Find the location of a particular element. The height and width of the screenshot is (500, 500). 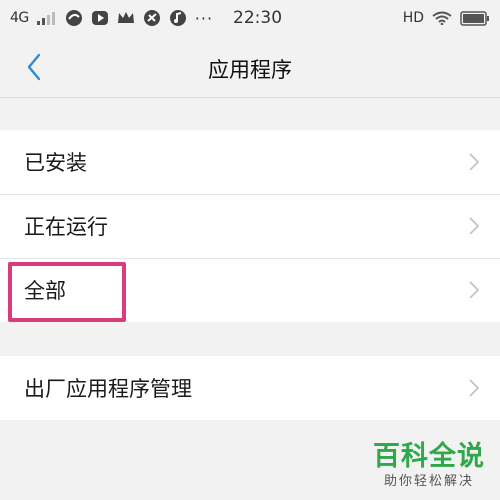

watermark-subtitle: 助你轻松解决 is located at coordinates (428, 481).